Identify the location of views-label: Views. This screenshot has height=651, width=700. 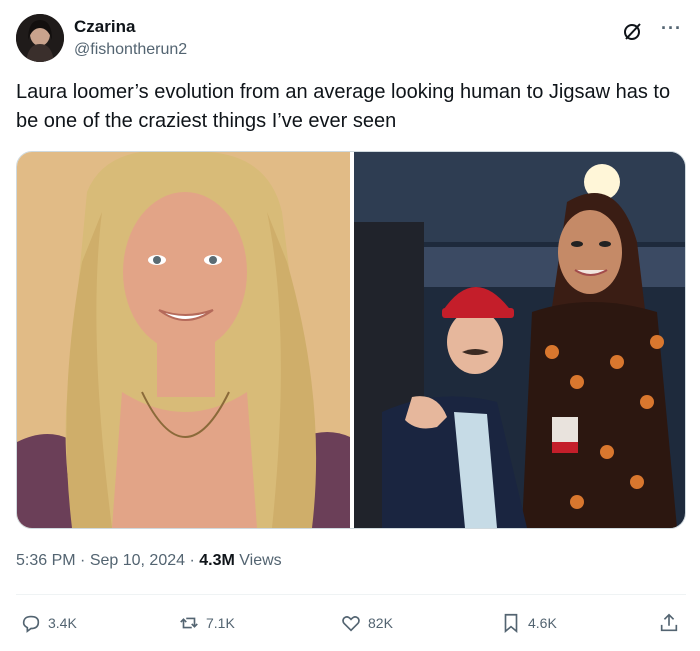
(258, 560).